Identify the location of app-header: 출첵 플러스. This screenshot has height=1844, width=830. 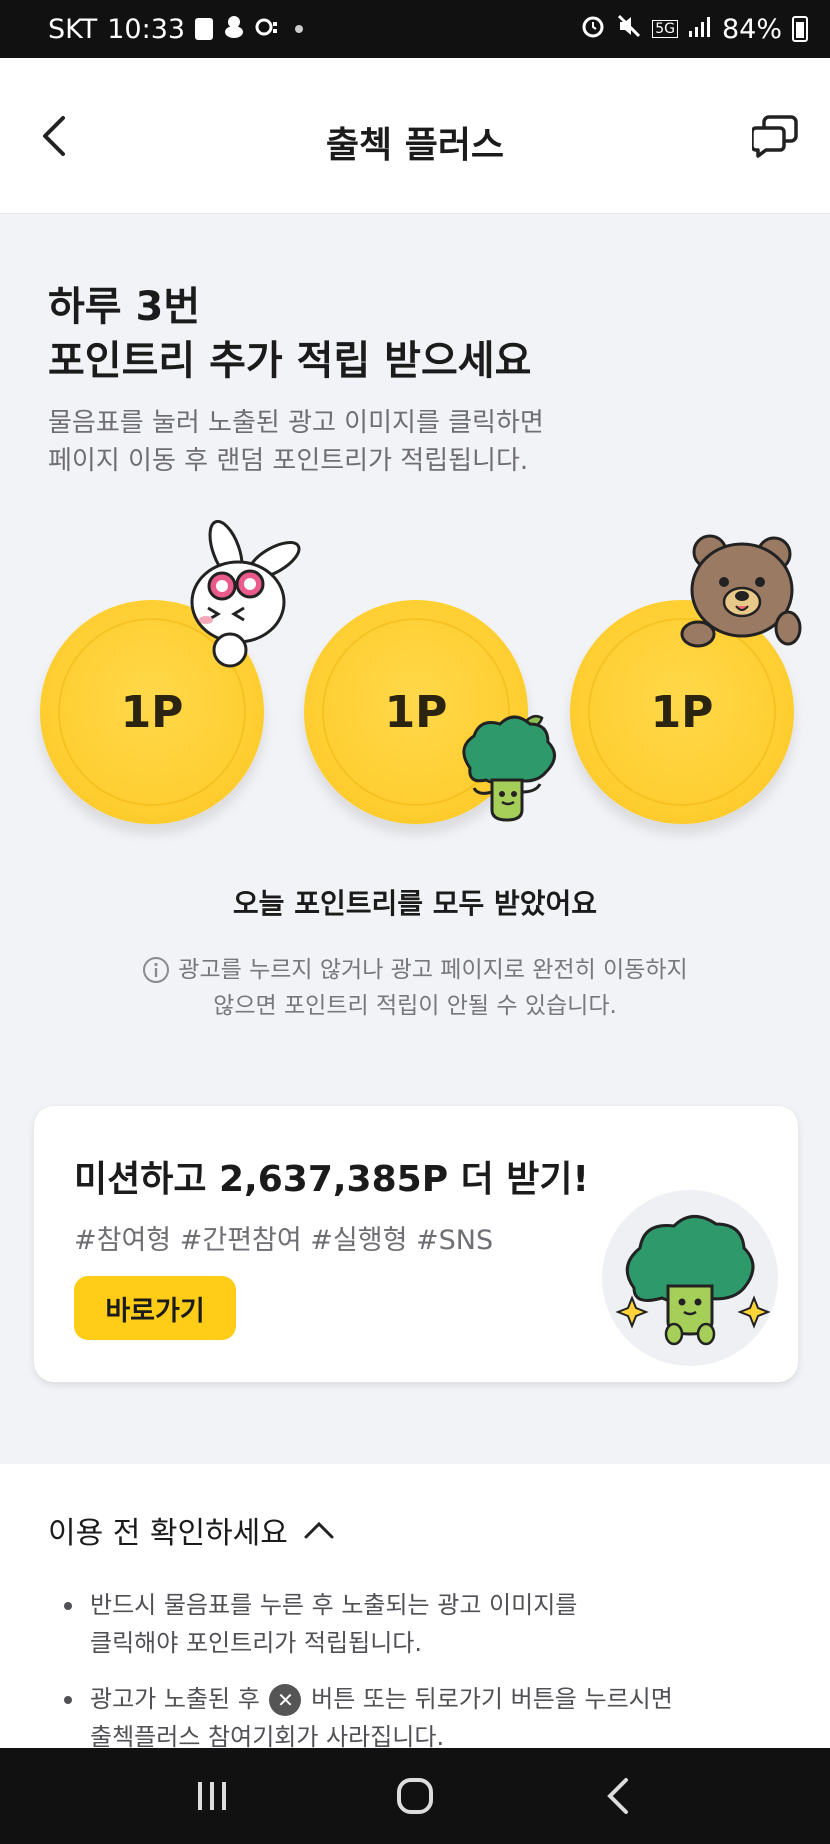
(415, 136).